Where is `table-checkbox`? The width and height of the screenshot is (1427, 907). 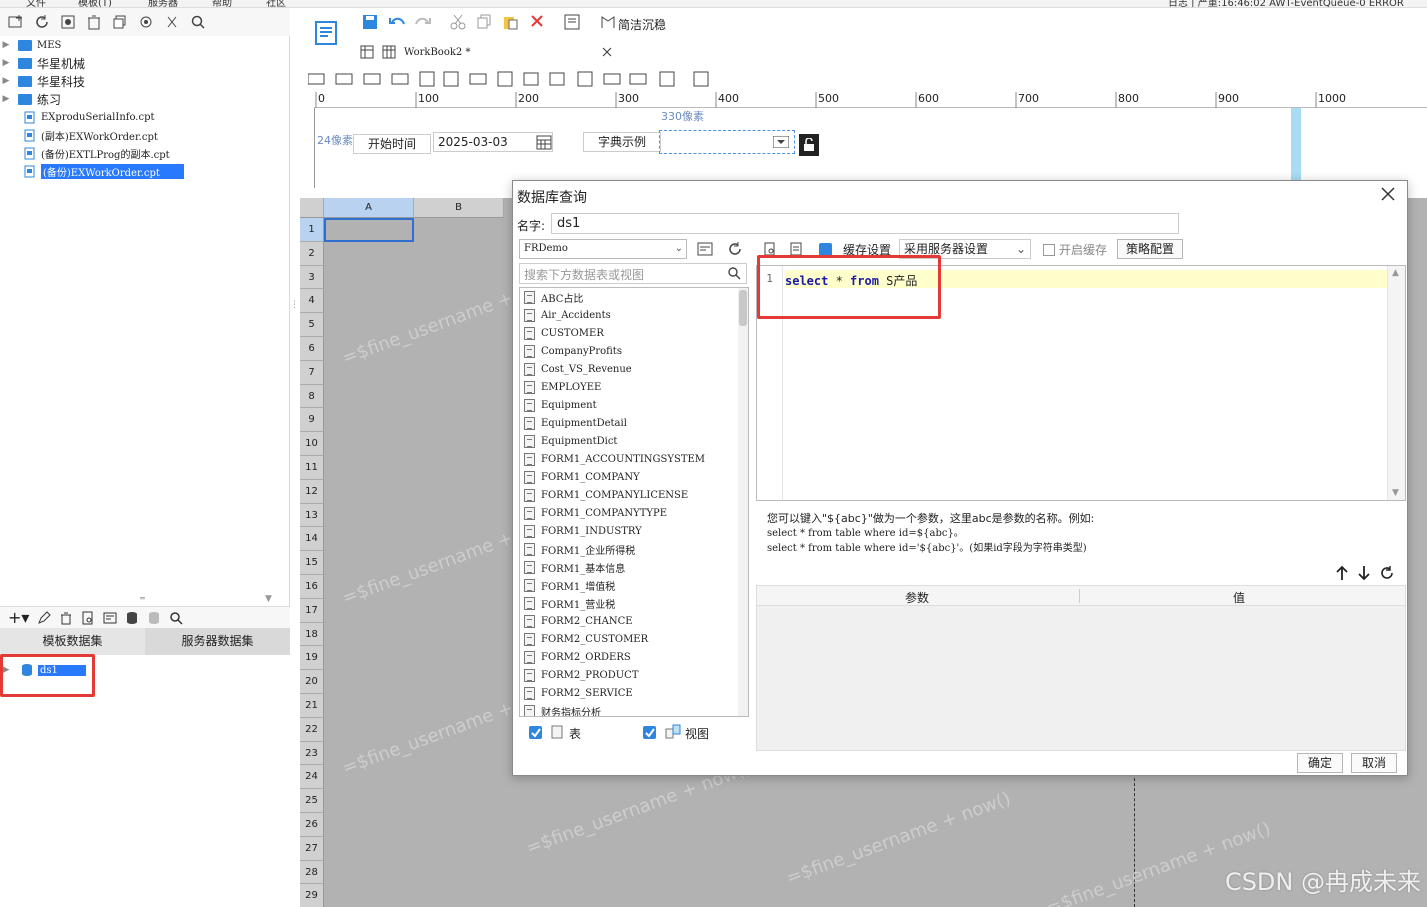 table-checkbox is located at coordinates (535, 732).